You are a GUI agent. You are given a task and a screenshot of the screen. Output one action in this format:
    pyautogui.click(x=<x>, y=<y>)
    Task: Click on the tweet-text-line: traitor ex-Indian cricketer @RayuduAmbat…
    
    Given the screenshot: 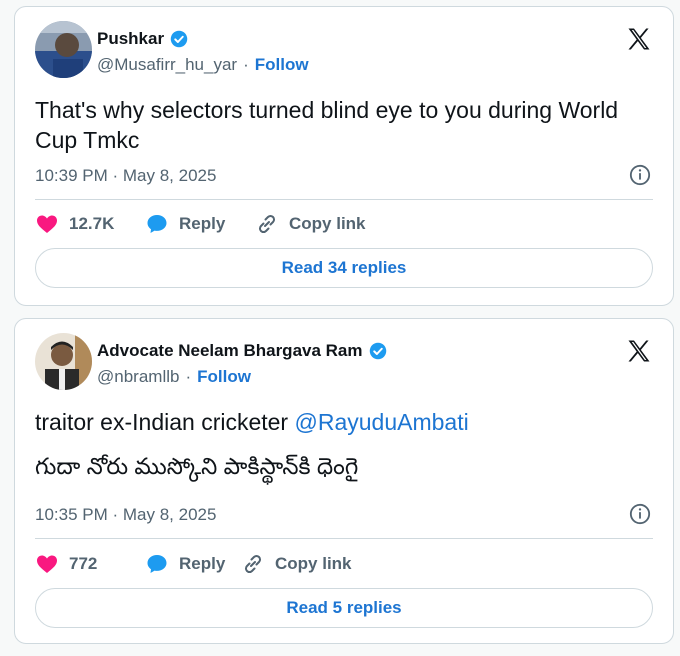 What is the action you would take?
    pyautogui.click(x=252, y=422)
    